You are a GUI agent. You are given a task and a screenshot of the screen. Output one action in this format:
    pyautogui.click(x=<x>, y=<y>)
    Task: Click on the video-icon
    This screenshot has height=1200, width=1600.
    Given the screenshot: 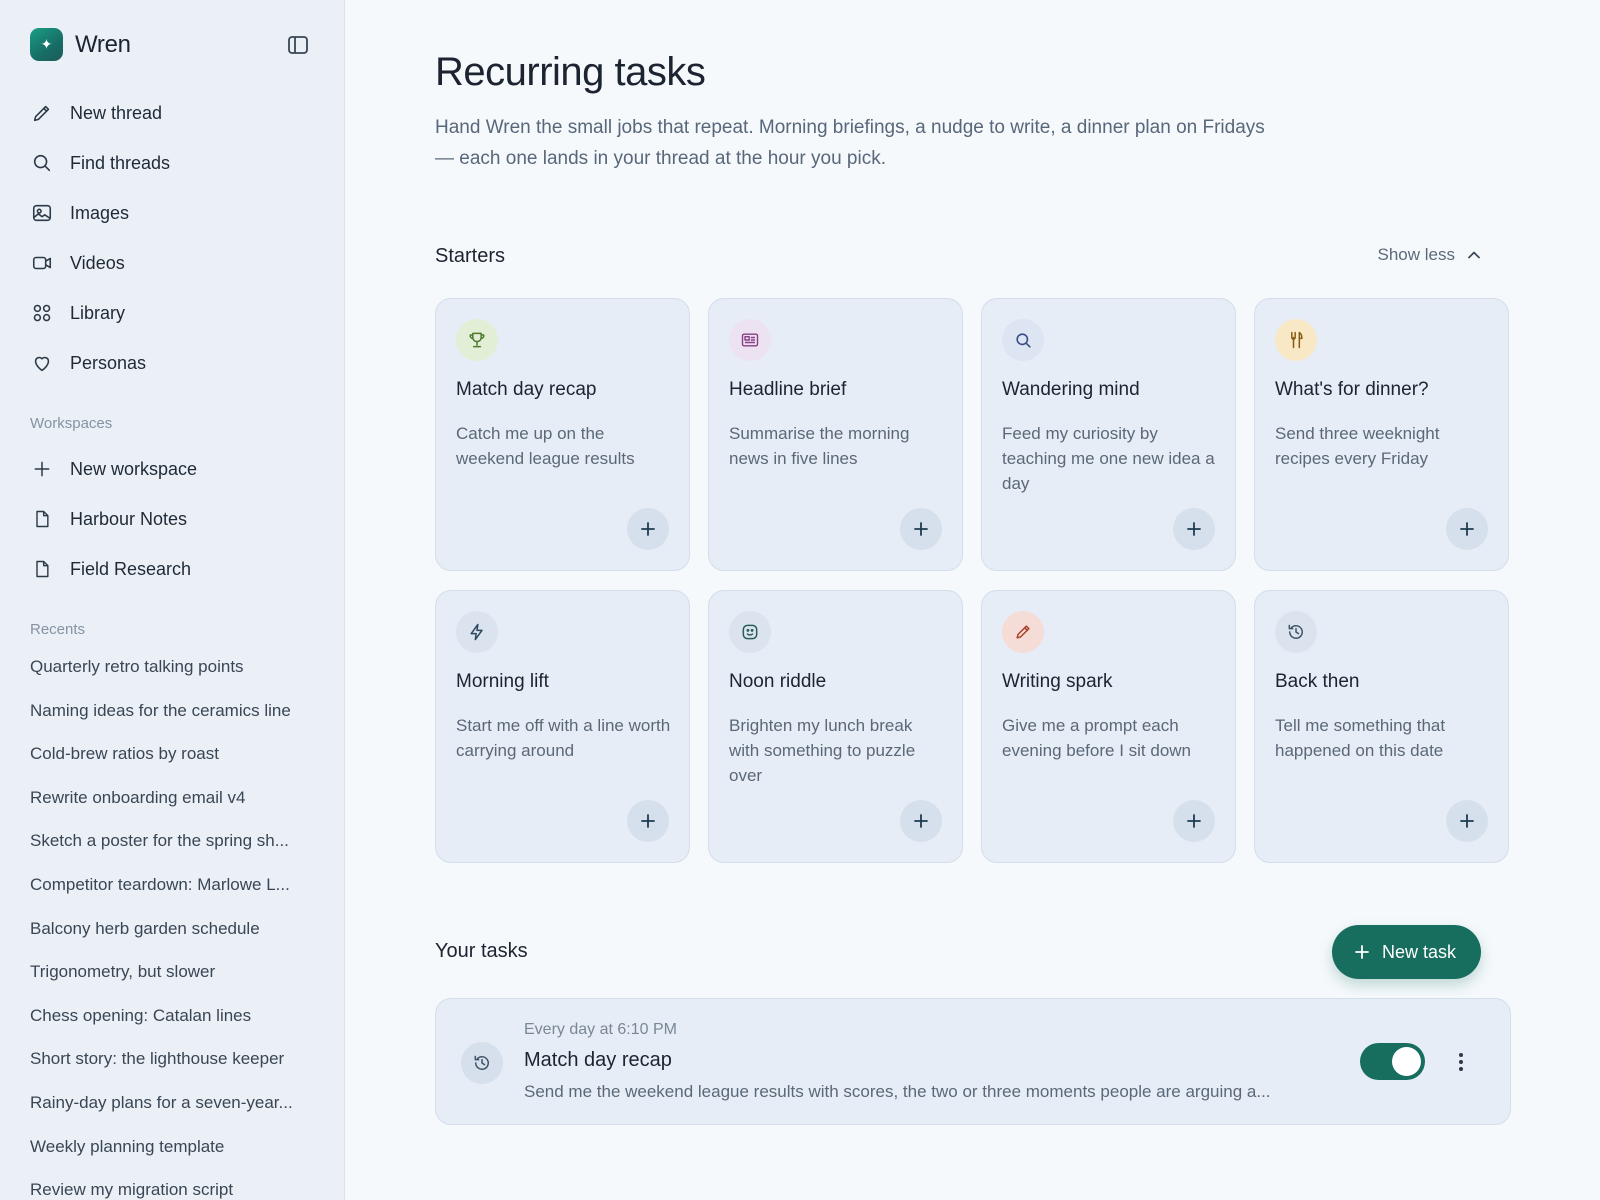 What is the action you would take?
    pyautogui.click(x=42, y=263)
    